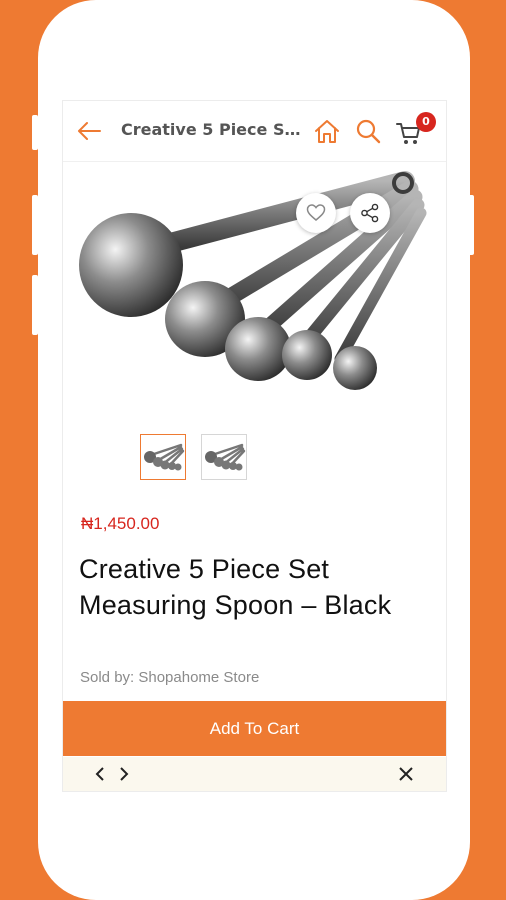 This screenshot has width=506, height=900. I want to click on product-price: ₦1,450.00, so click(120, 523).